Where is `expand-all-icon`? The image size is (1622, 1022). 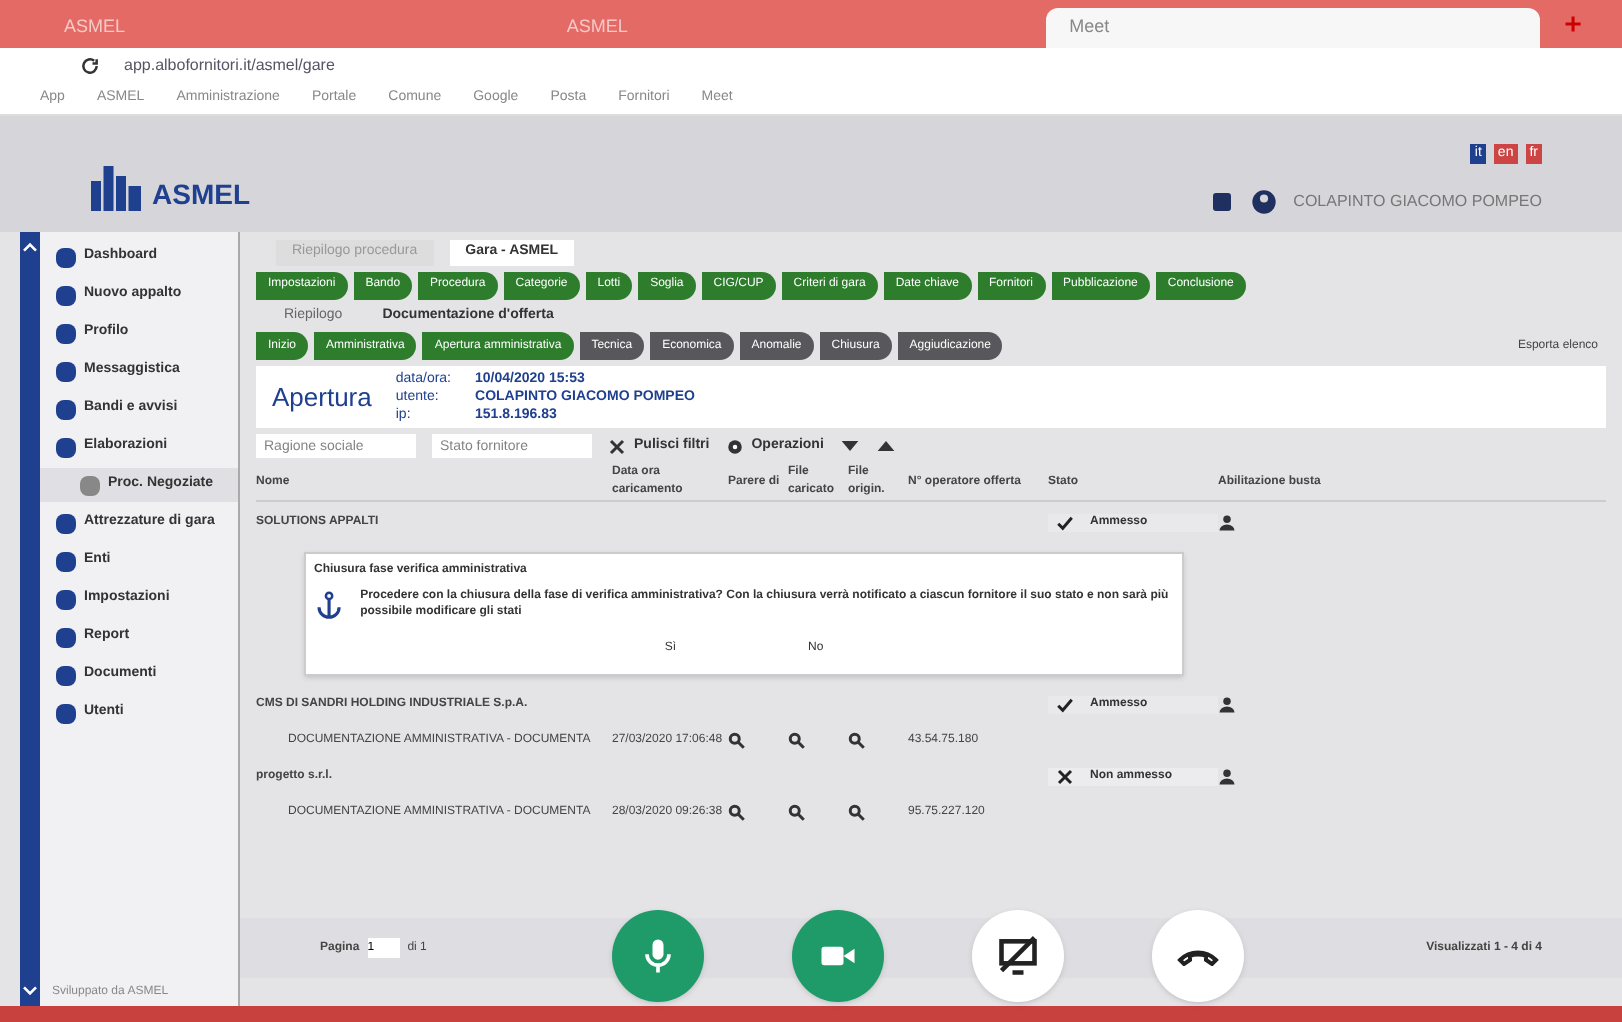 expand-all-icon is located at coordinates (885, 446).